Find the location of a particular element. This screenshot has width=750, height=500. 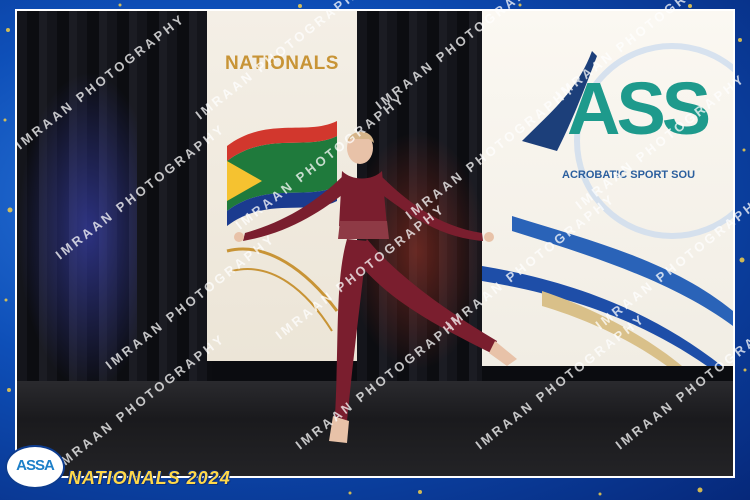

event-label: NATIONALS 2024 is located at coordinates (149, 478).